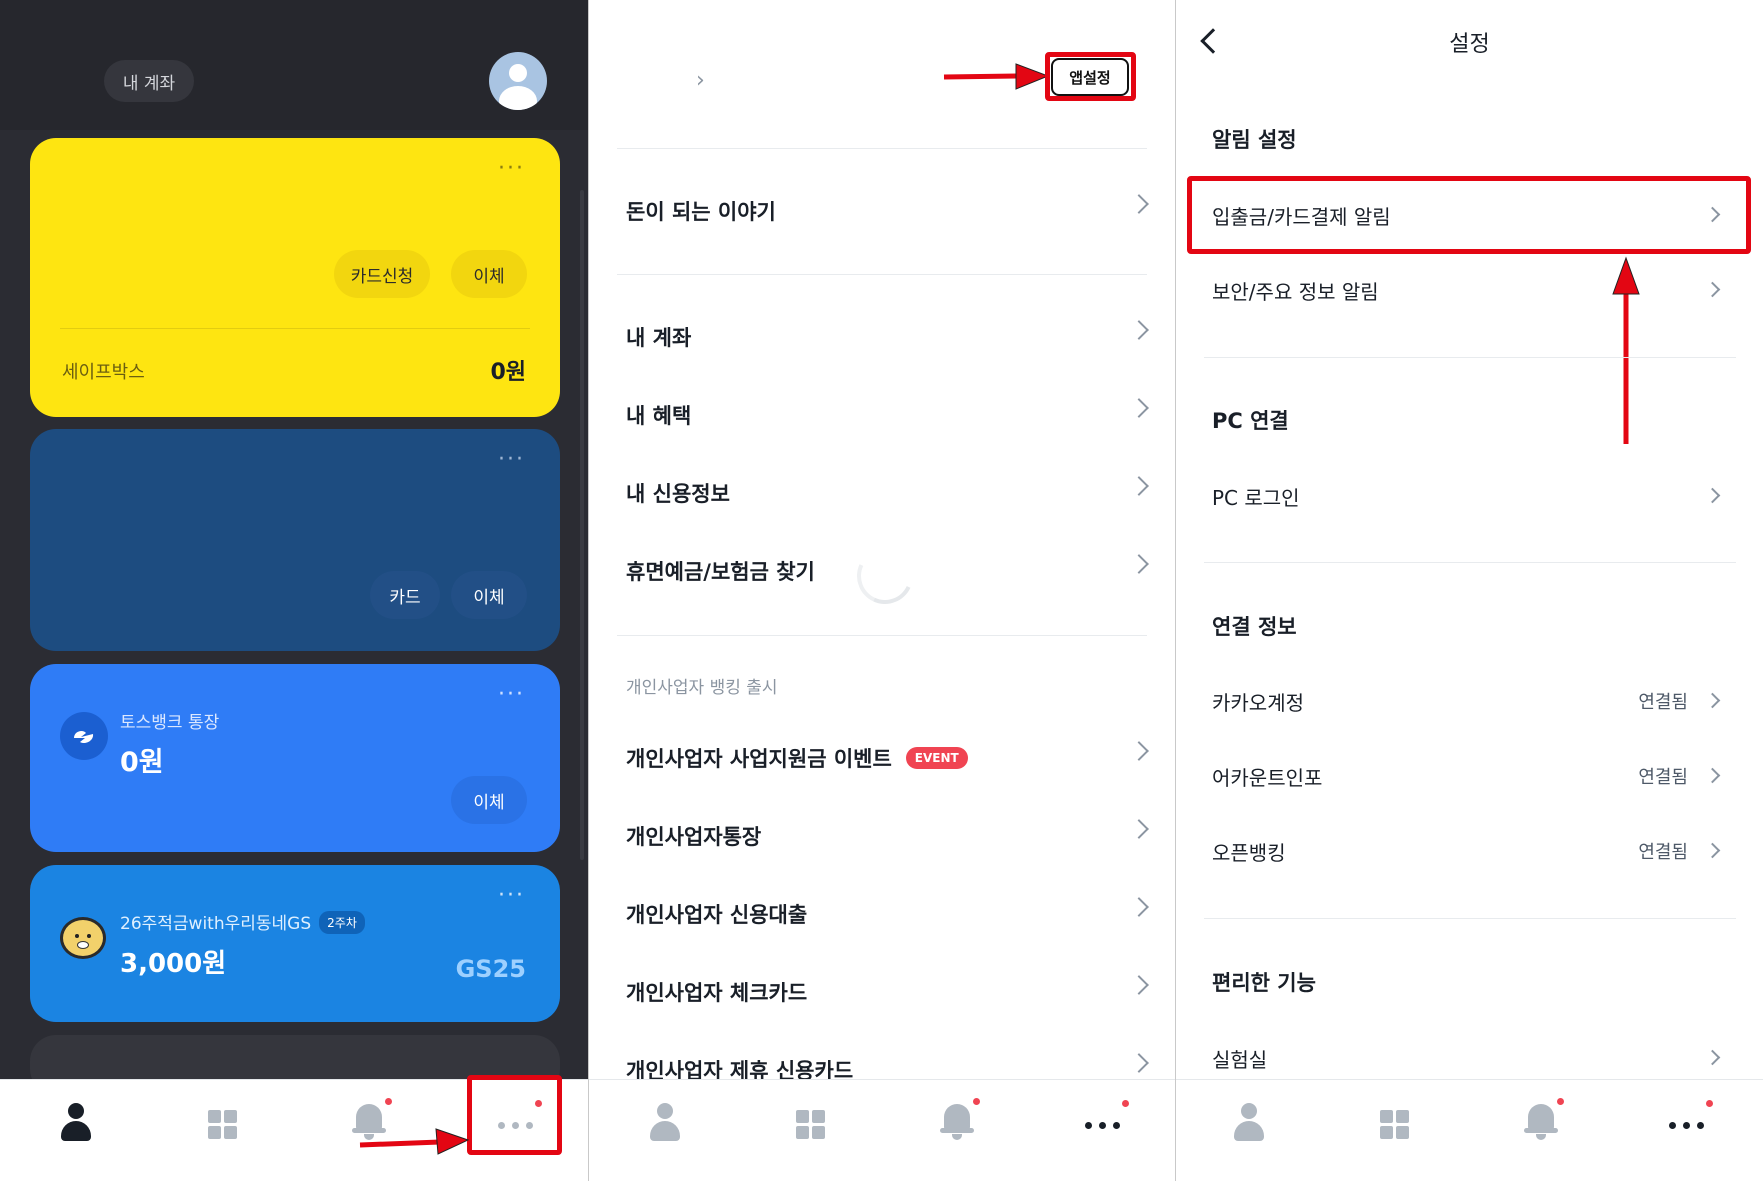 Image resolution: width=1763 pixels, height=1181 pixels. I want to click on bottom-tab-bar, so click(882, 1130).